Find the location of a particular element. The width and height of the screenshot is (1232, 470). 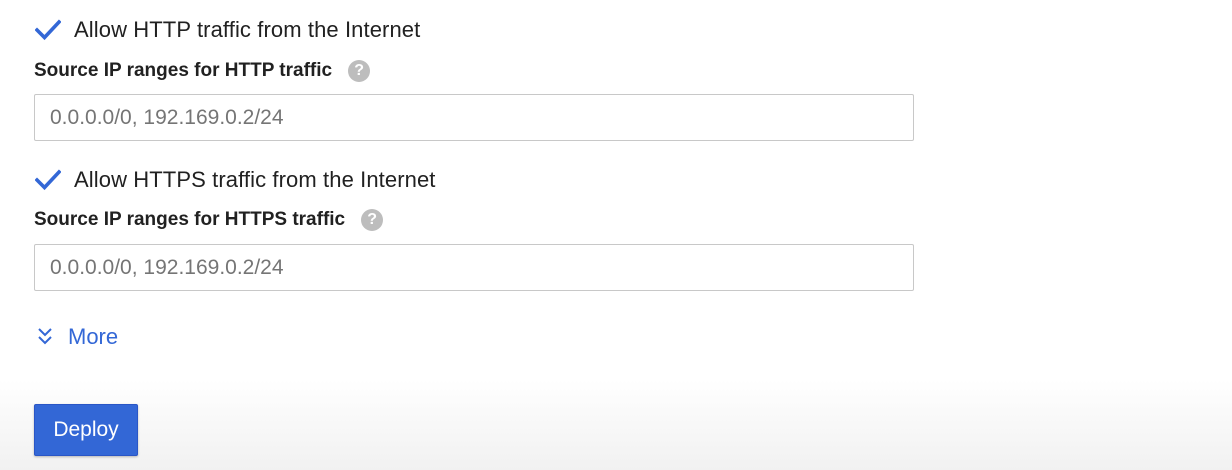

https-source-ip-label: Source IP ranges for HTTPS traffic ? is located at coordinates (209, 220).